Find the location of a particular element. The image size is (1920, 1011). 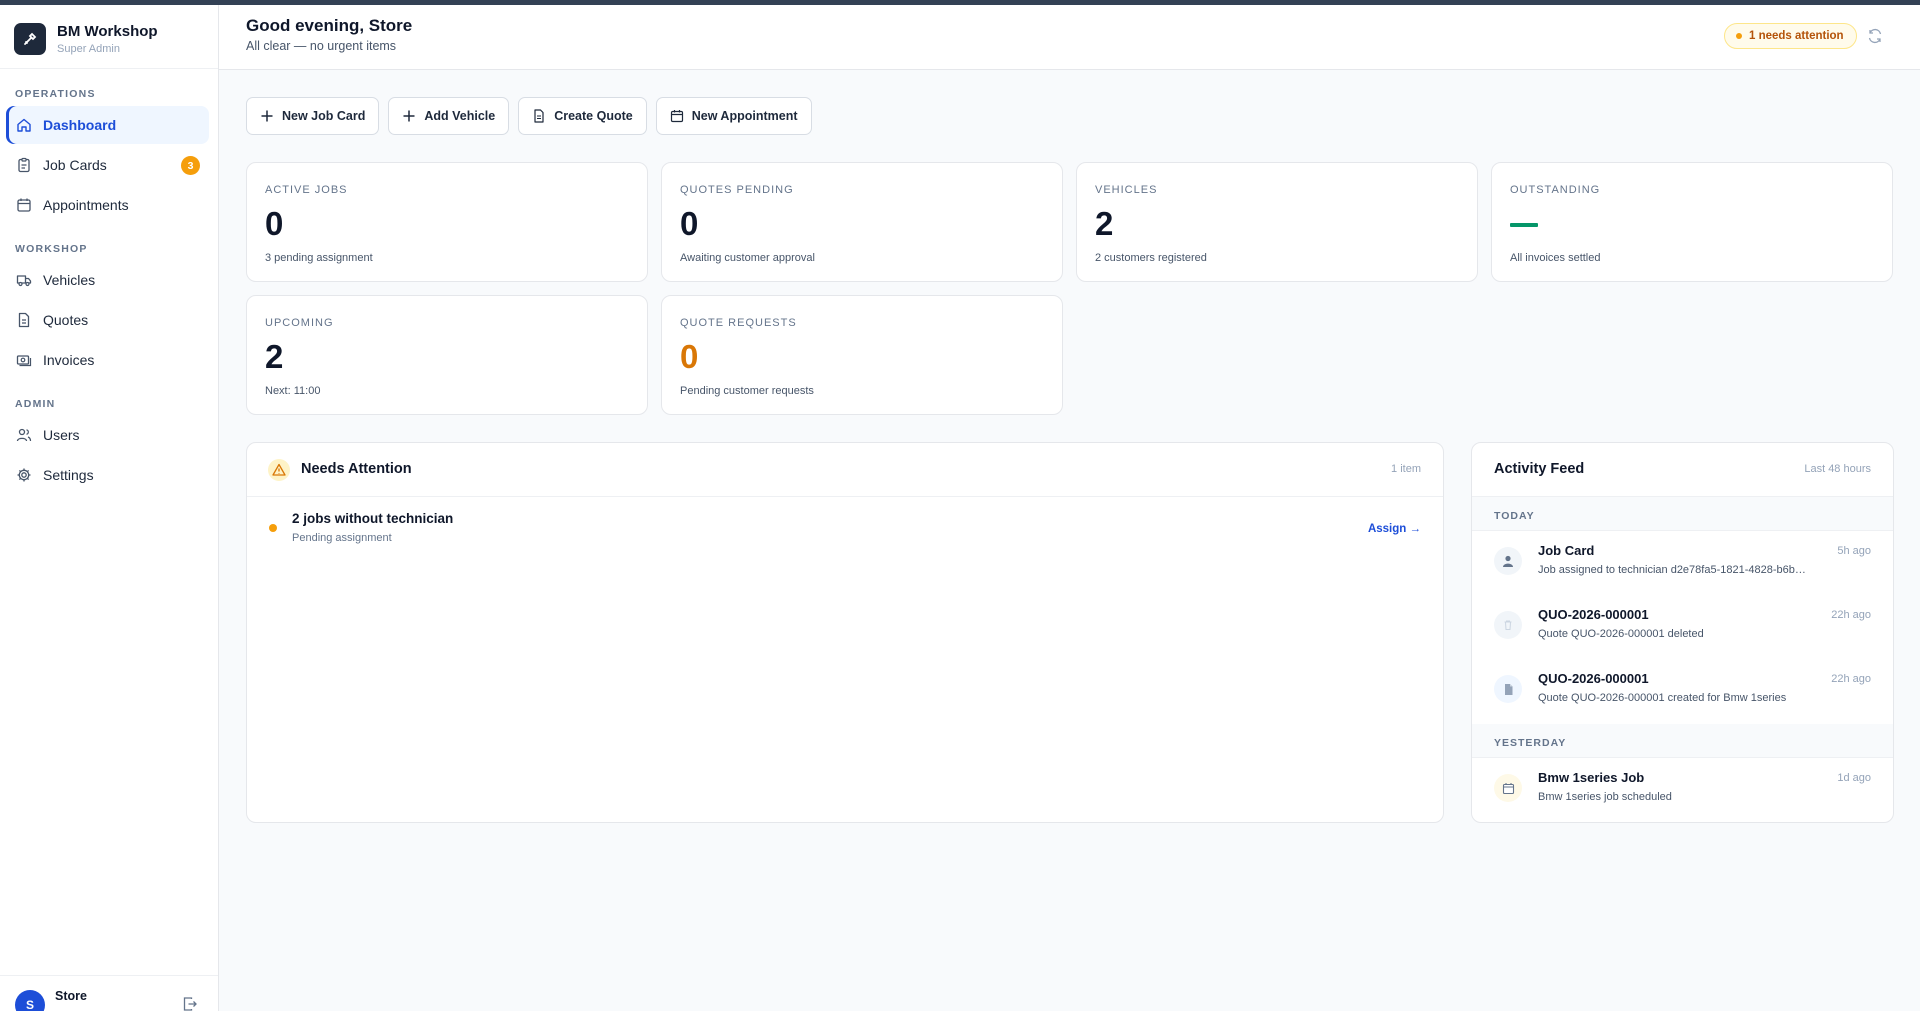

stat-card-outstanding: OUTSTANDING All invoices settled is located at coordinates (1692, 222).